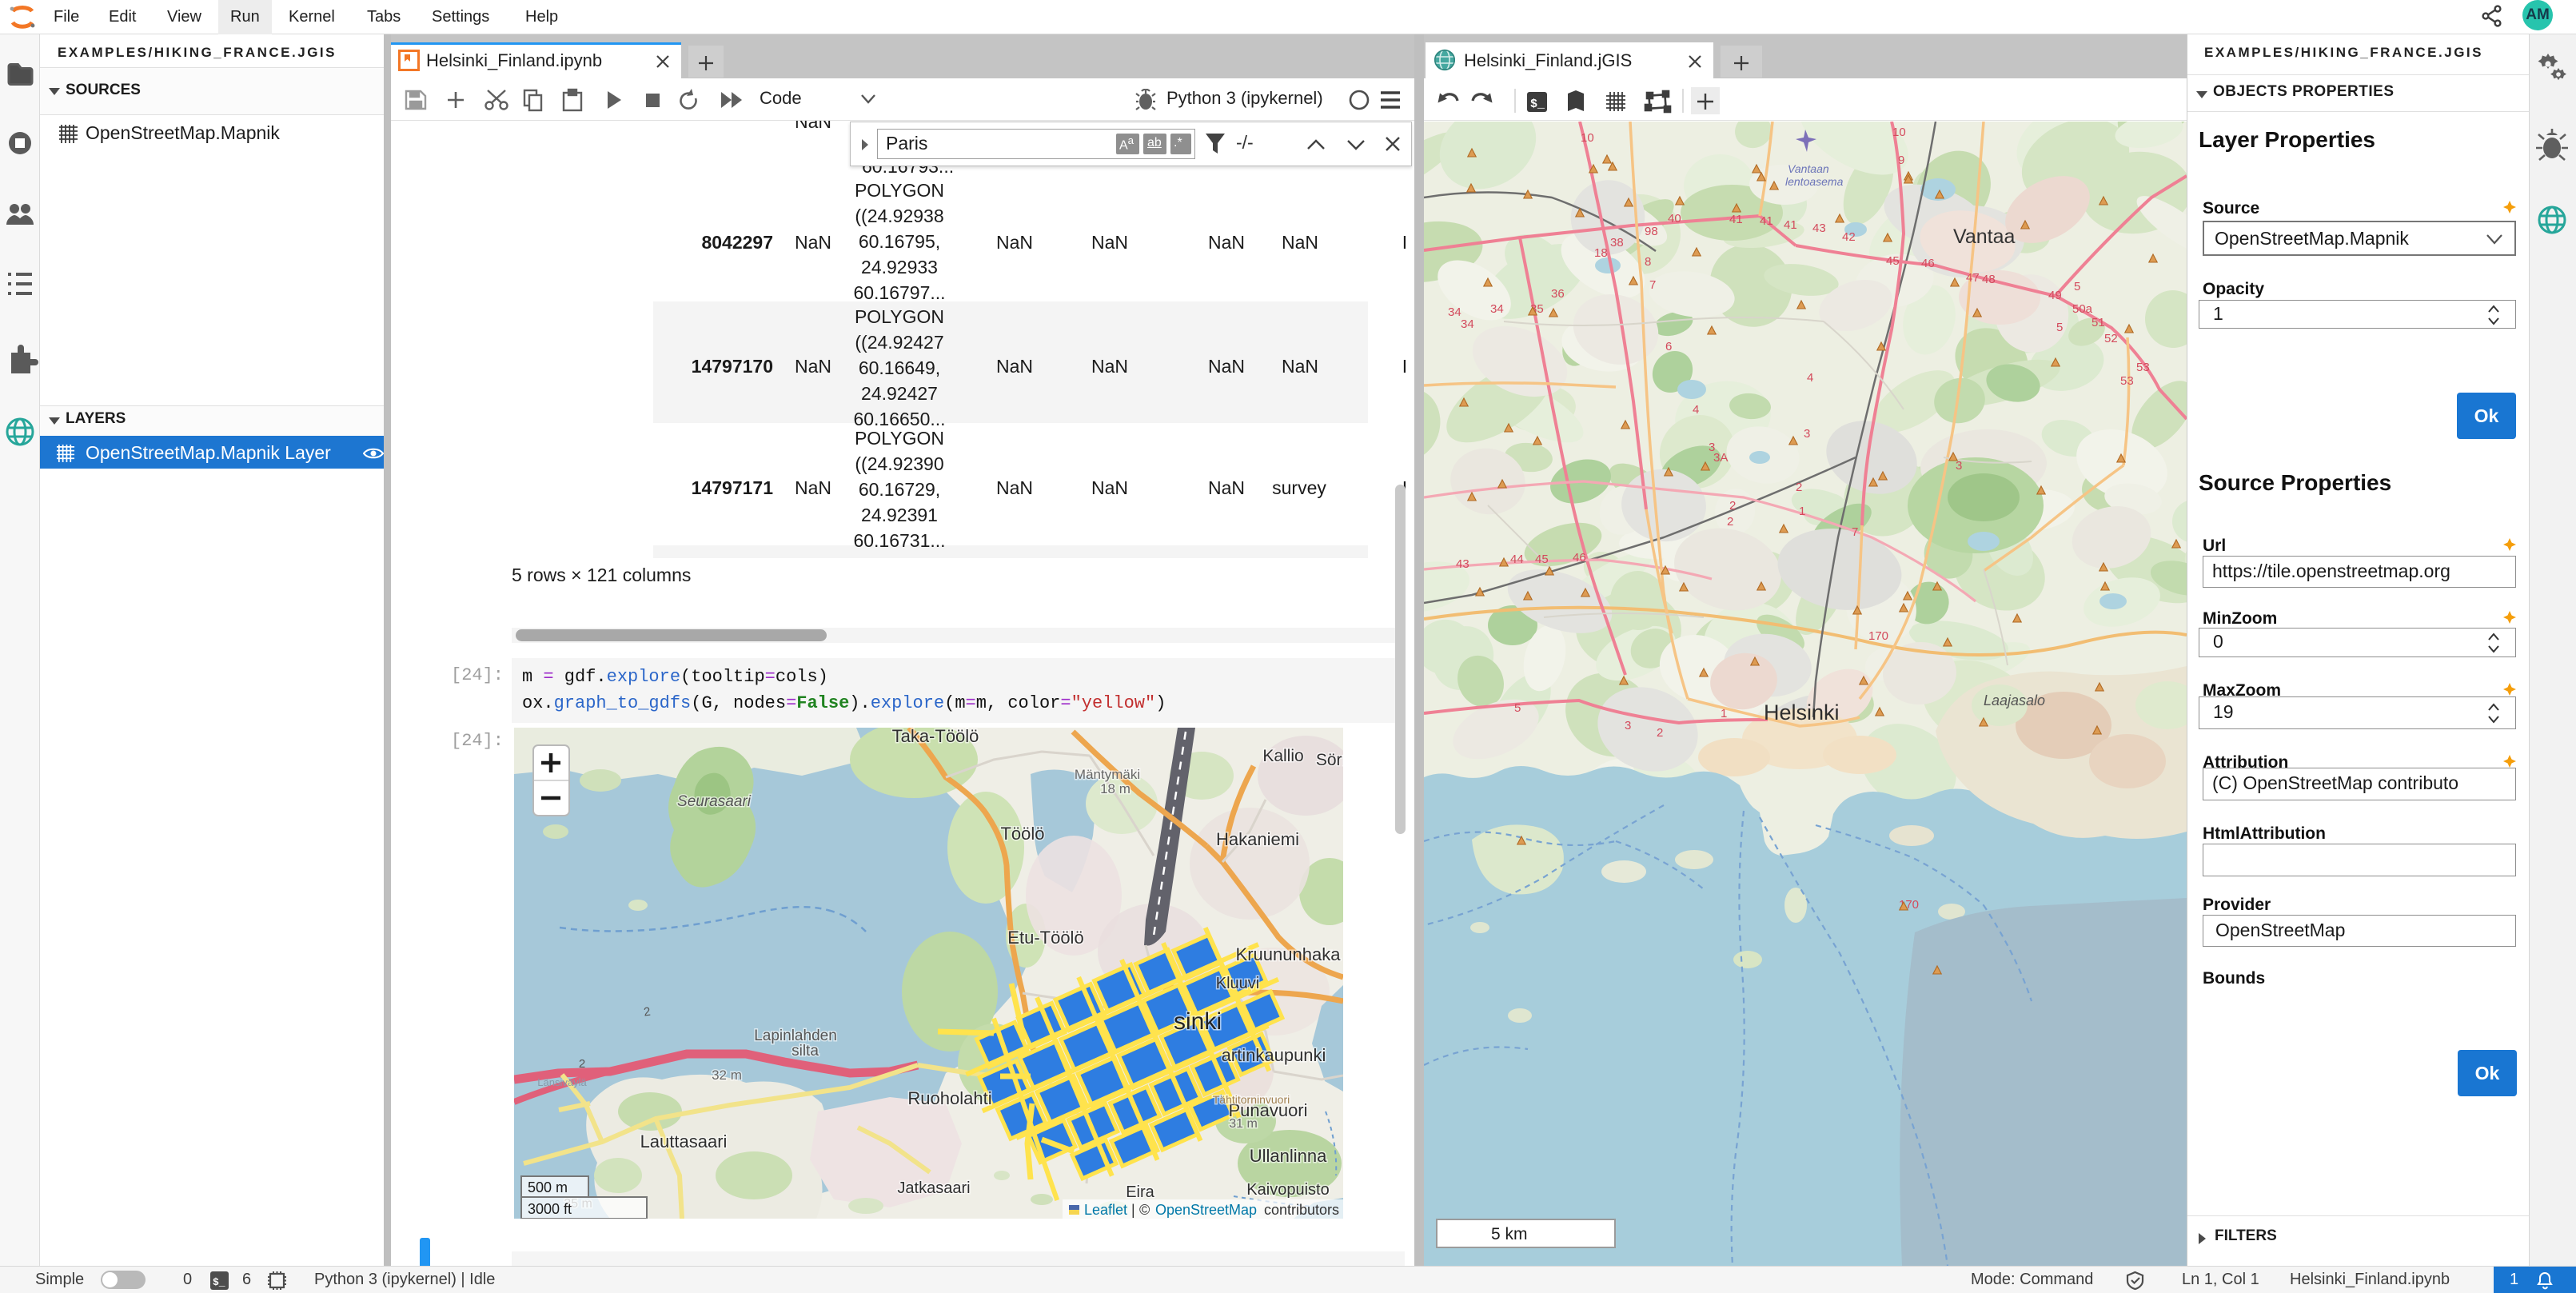  What do you see at coordinates (1720, 458) in the screenshot?
I see `svg-text: 3A` at bounding box center [1720, 458].